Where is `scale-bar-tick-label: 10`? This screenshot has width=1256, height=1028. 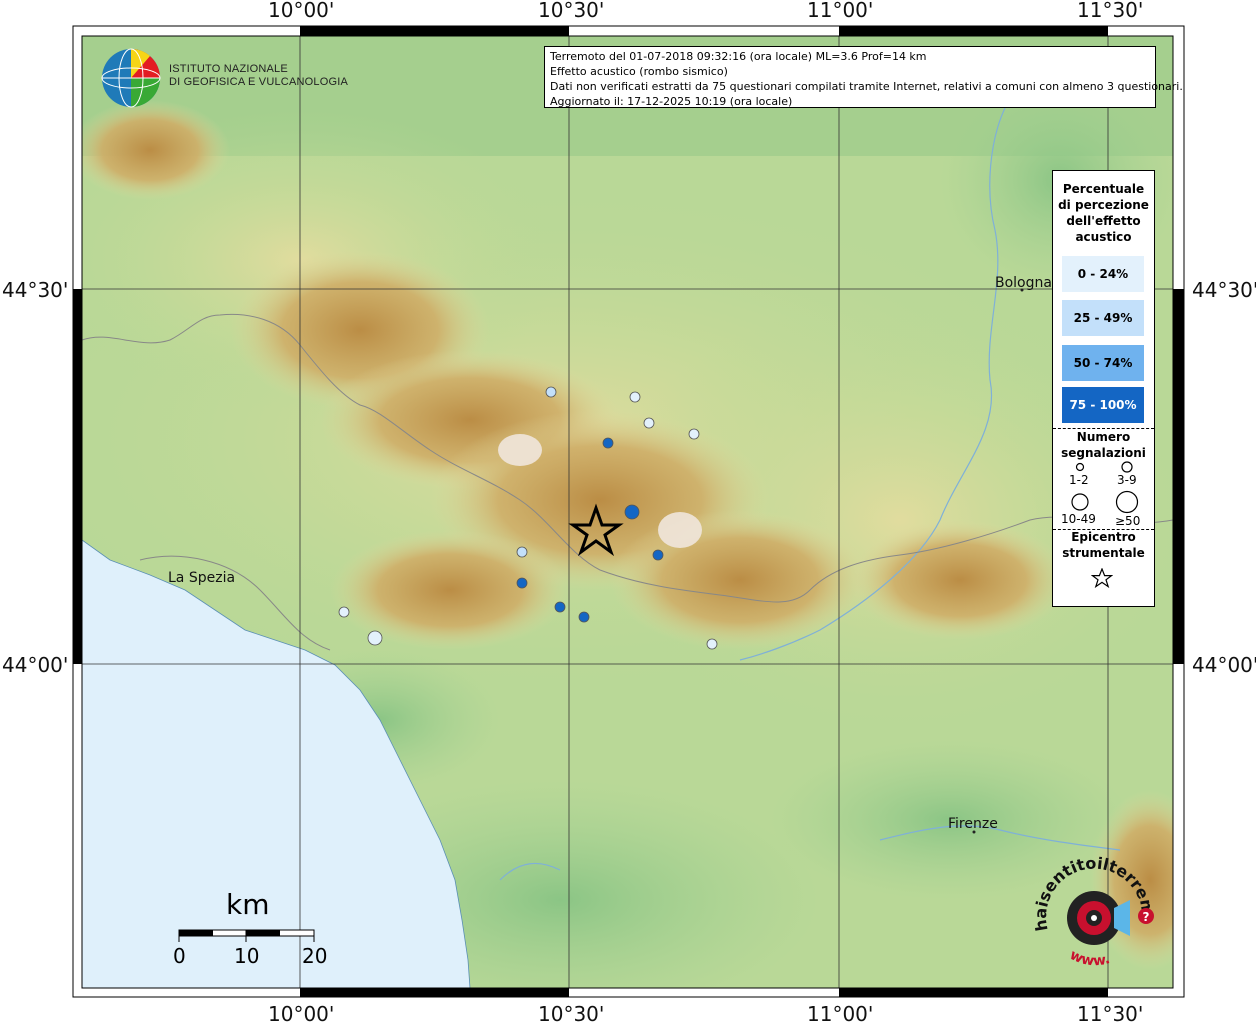 scale-bar-tick-label: 10 is located at coordinates (247, 956).